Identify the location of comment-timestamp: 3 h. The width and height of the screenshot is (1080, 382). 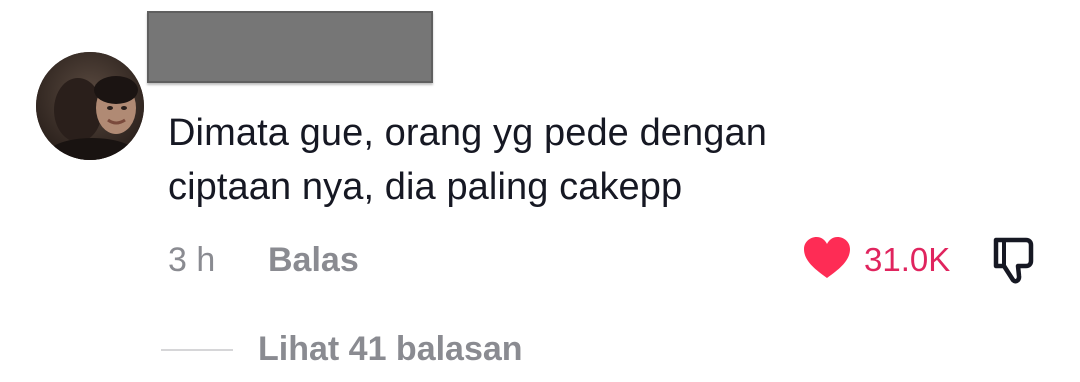
(192, 260).